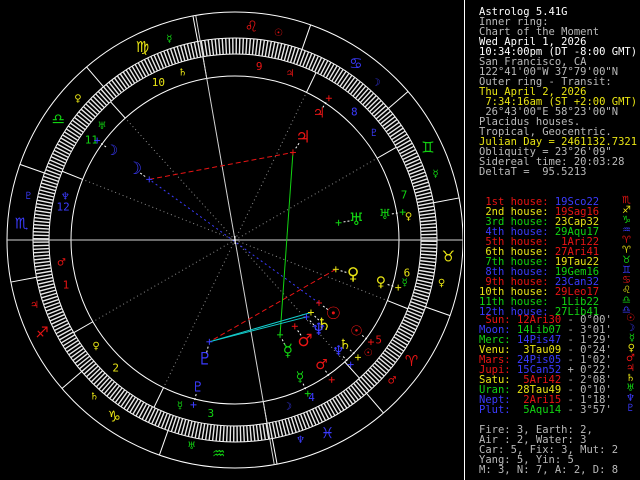 Image resolution: width=640 pixels, height=480 pixels. Describe the element at coordinates (300, 440) in the screenshot. I see `sign-ruler-icon: ♆` at that location.